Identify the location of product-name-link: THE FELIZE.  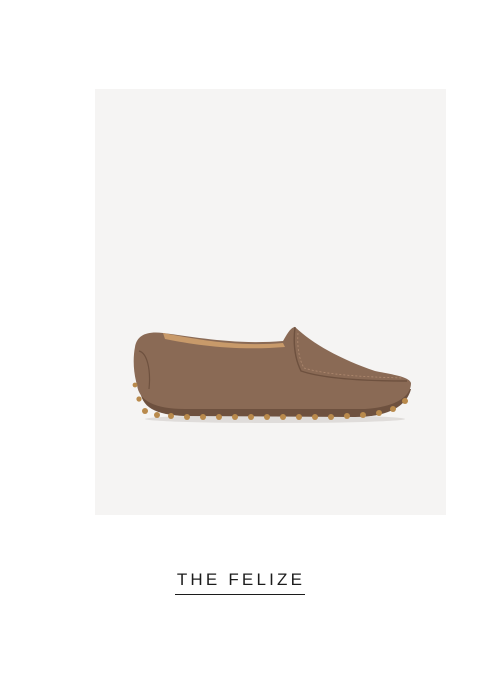
(240, 582).